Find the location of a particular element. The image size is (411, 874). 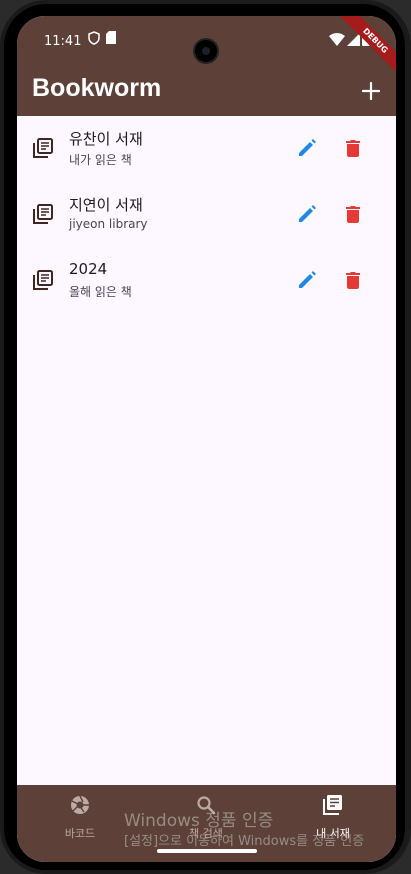

nav-label-barcode: 바코드 is located at coordinates (80, 833).